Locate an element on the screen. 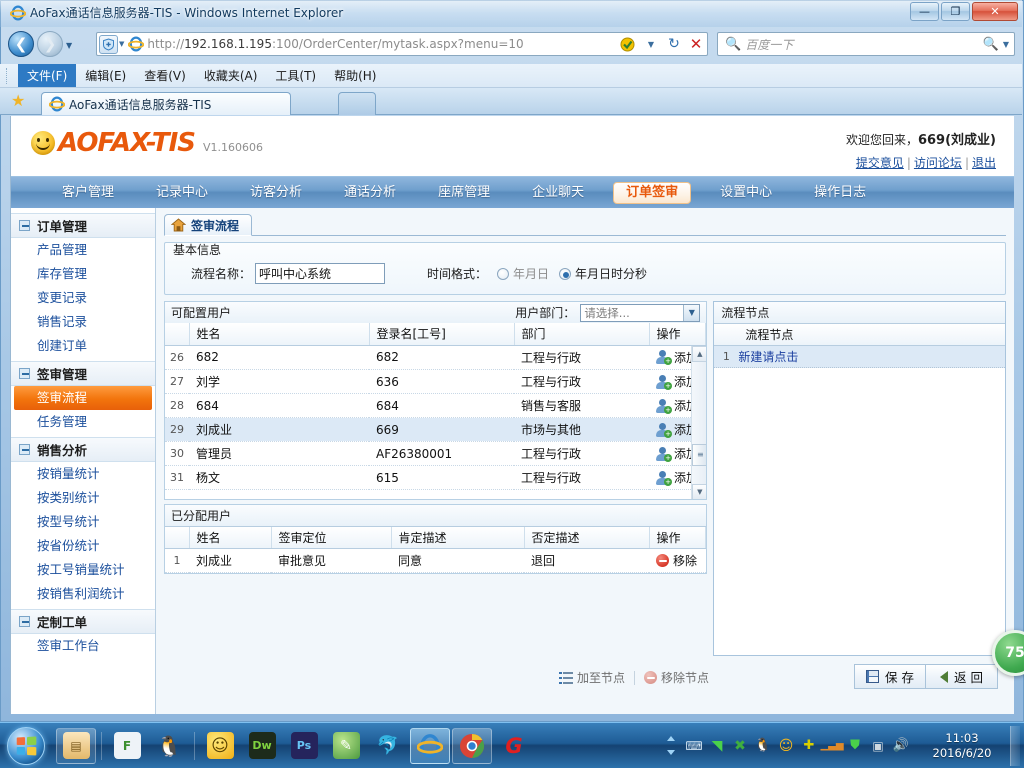 The image size is (1024, 768). nav-item-visitor-analysis: 访客分析 is located at coordinates (276, 193).